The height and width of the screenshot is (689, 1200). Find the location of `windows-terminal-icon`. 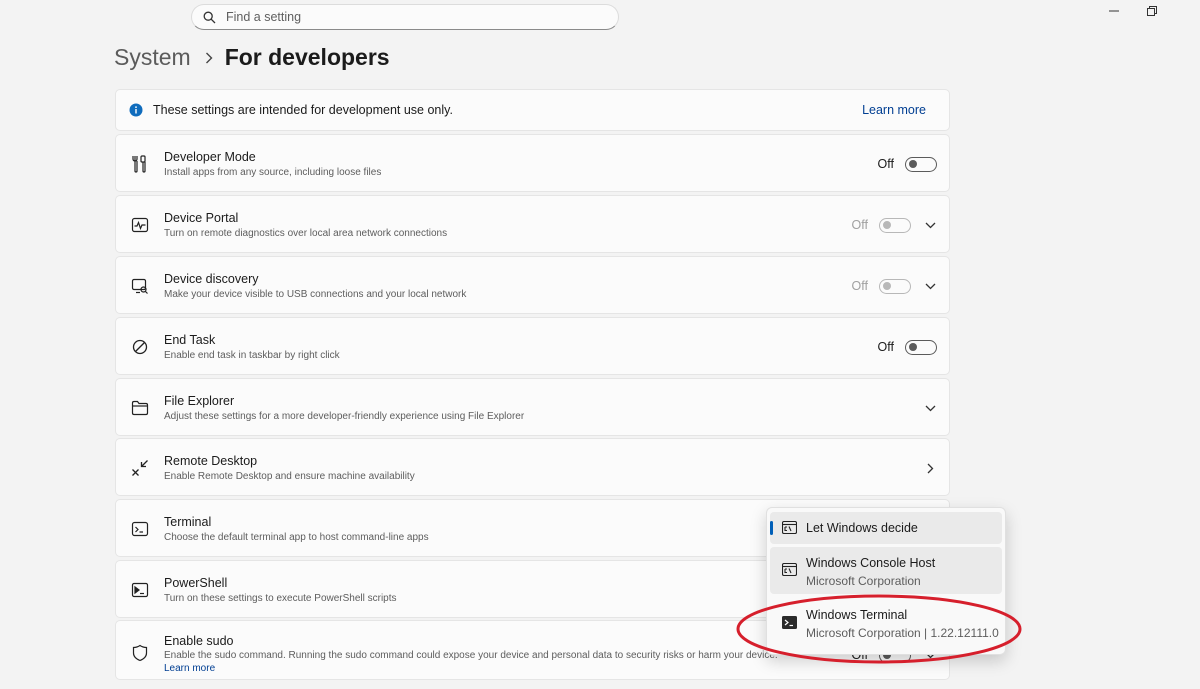

windows-terminal-icon is located at coordinates (789, 622).